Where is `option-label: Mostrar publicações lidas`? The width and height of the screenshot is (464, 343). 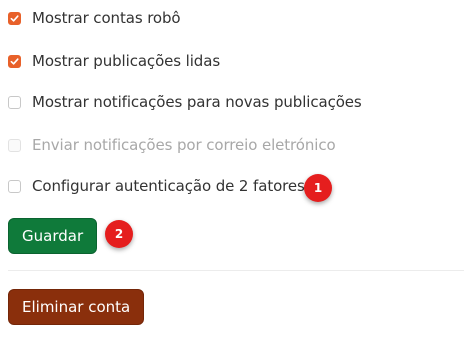 option-label: Mostrar publicações lidas is located at coordinates (126, 61).